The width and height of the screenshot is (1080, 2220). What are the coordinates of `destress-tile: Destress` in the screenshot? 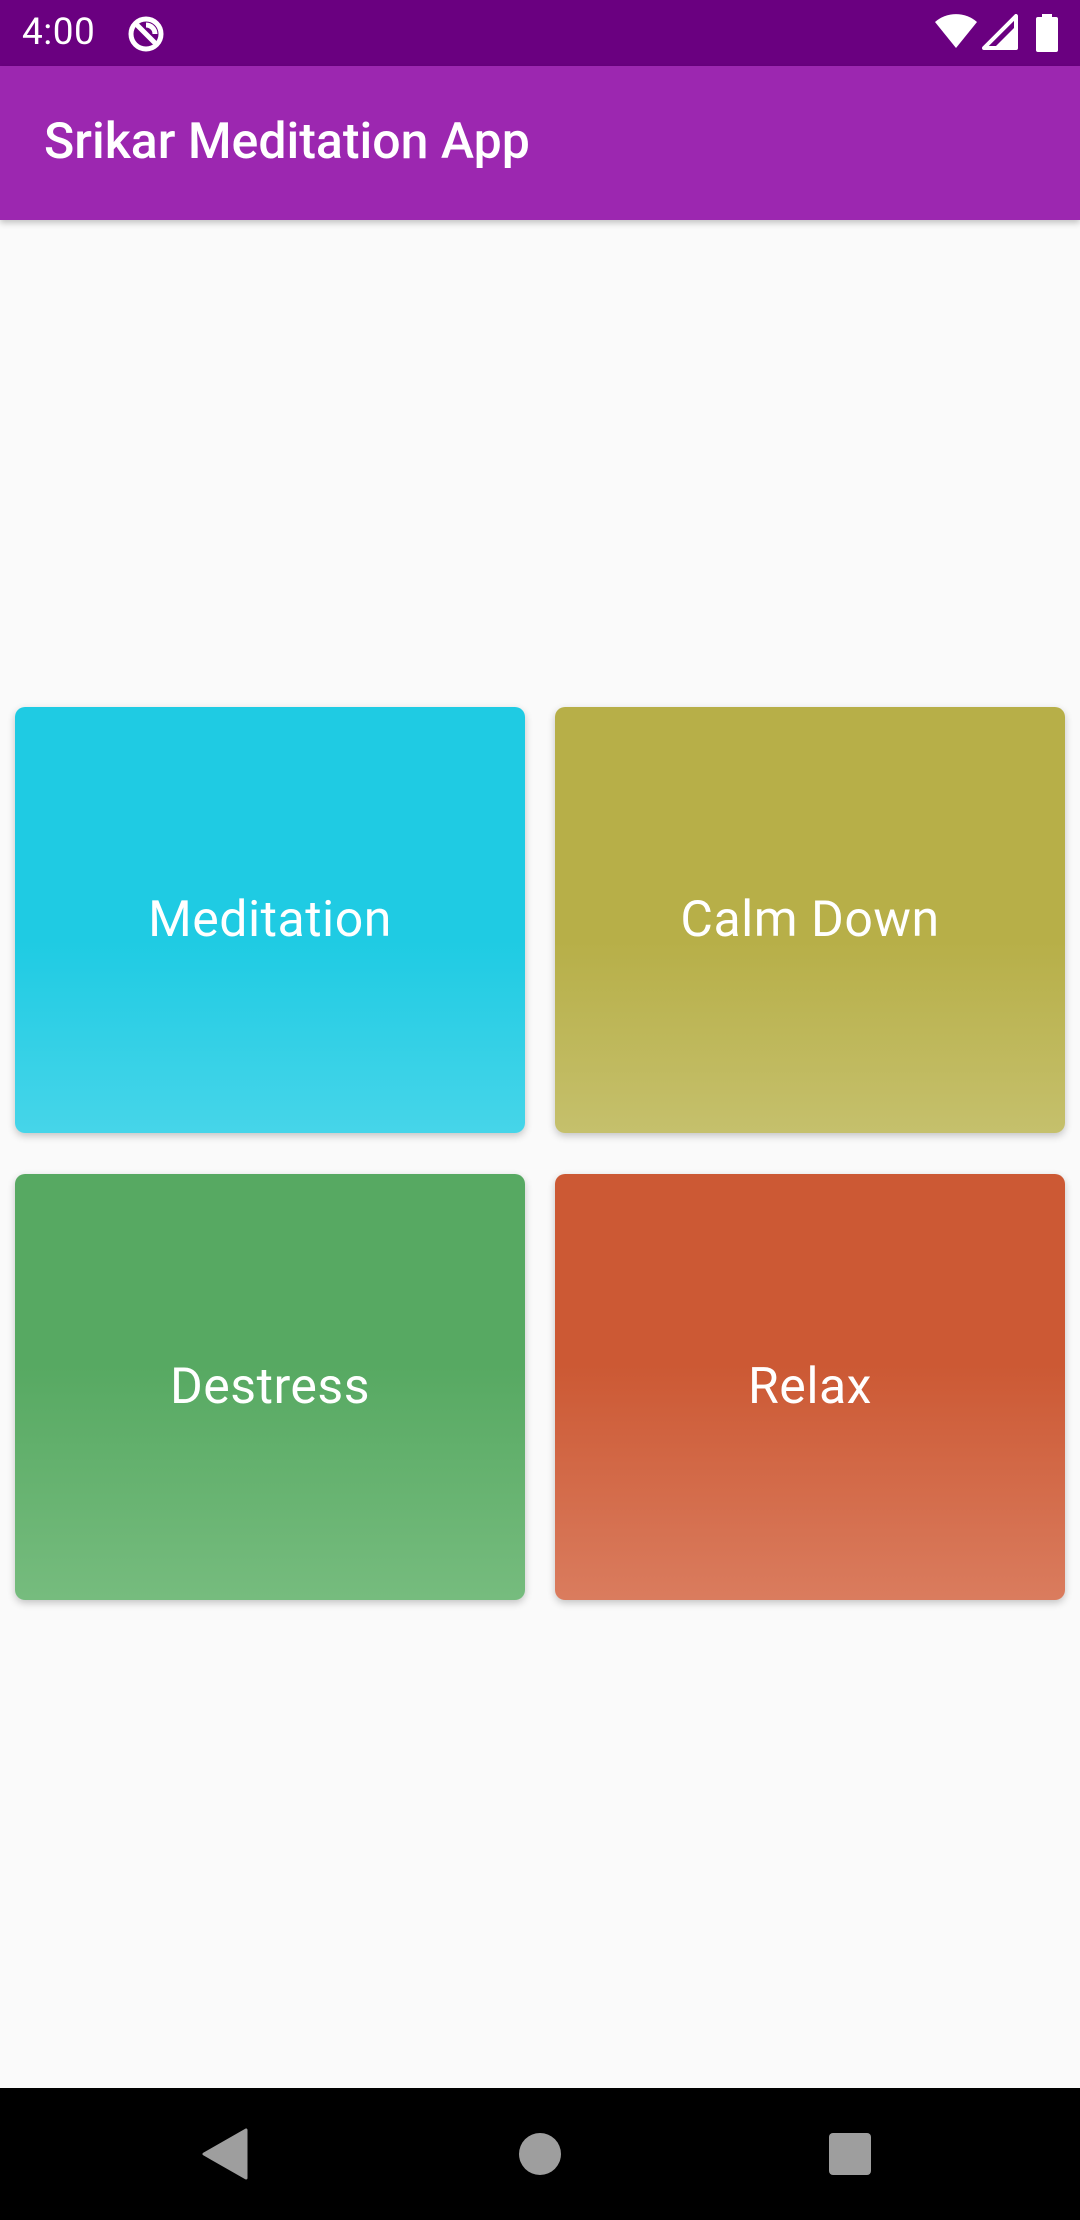 It's located at (270, 1387).